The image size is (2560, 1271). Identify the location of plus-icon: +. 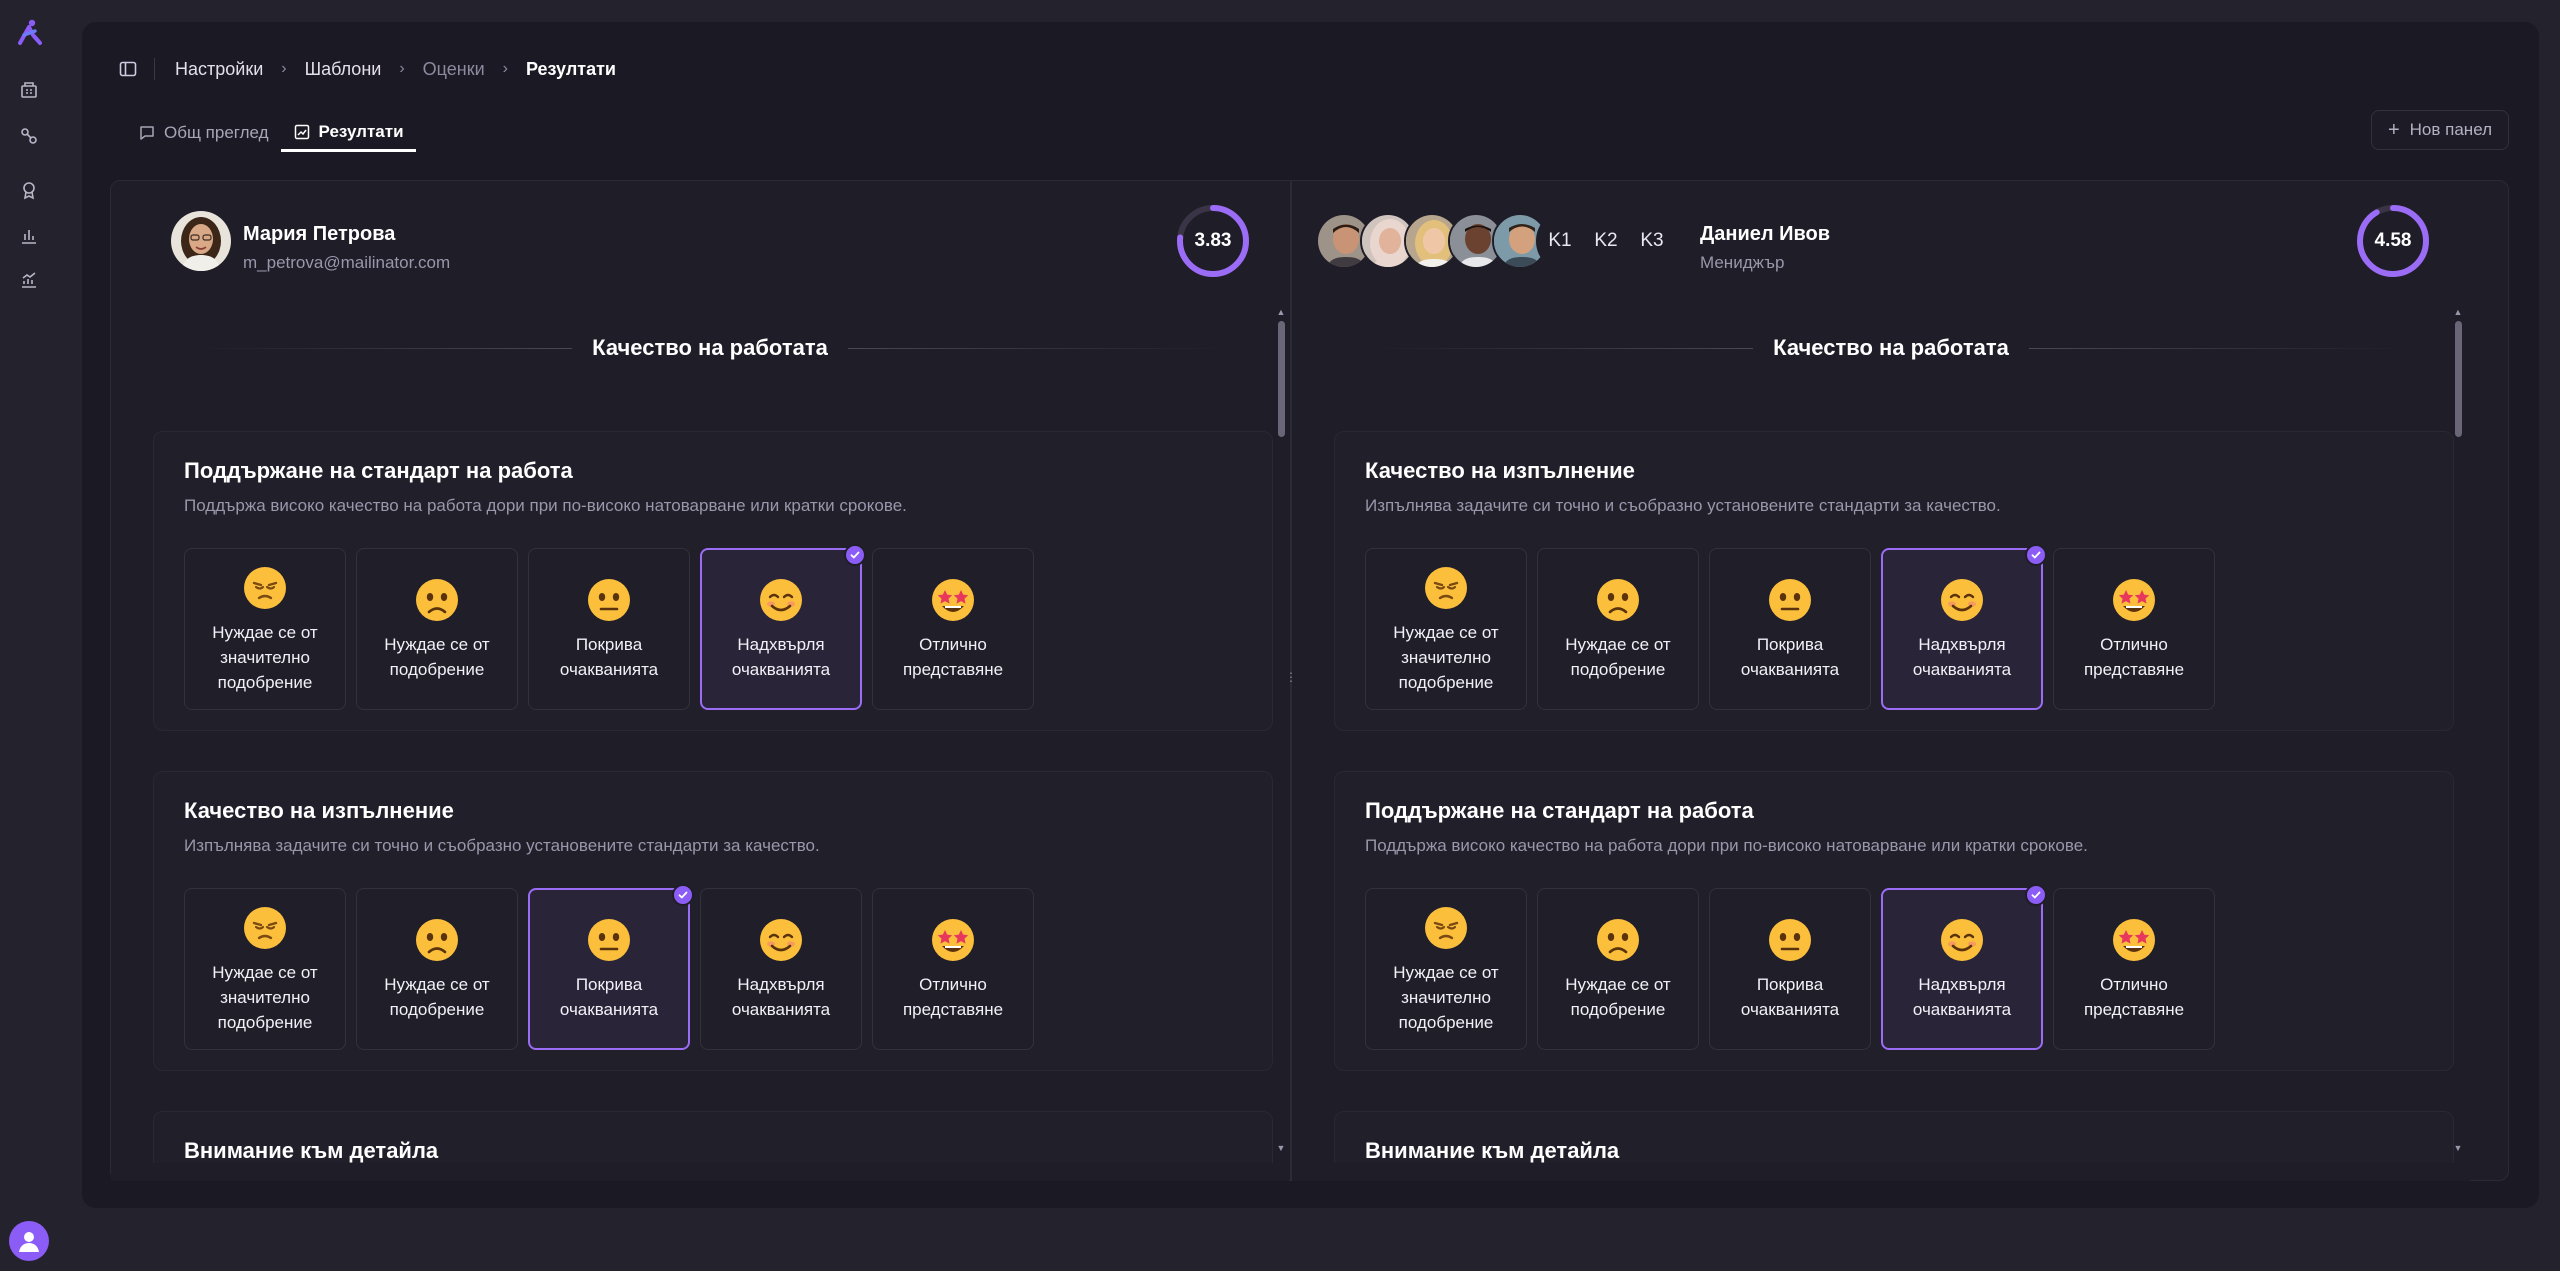
(2393, 130).